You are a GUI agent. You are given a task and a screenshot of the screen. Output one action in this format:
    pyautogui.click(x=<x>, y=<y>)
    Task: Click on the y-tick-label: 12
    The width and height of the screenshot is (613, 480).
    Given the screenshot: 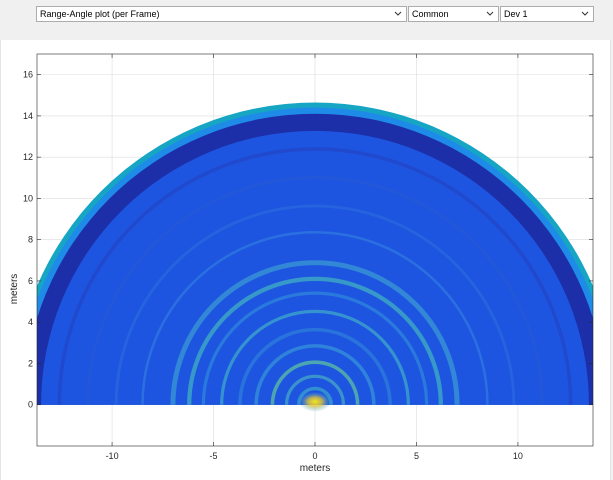 What is the action you would take?
    pyautogui.click(x=28, y=157)
    